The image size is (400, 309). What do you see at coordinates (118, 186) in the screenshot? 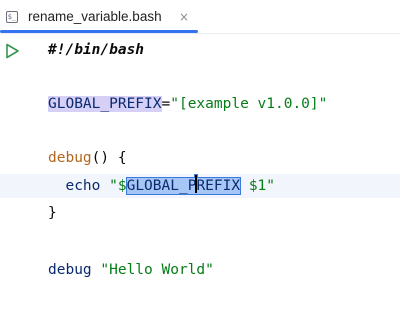
I see `string-open: "$` at bounding box center [118, 186].